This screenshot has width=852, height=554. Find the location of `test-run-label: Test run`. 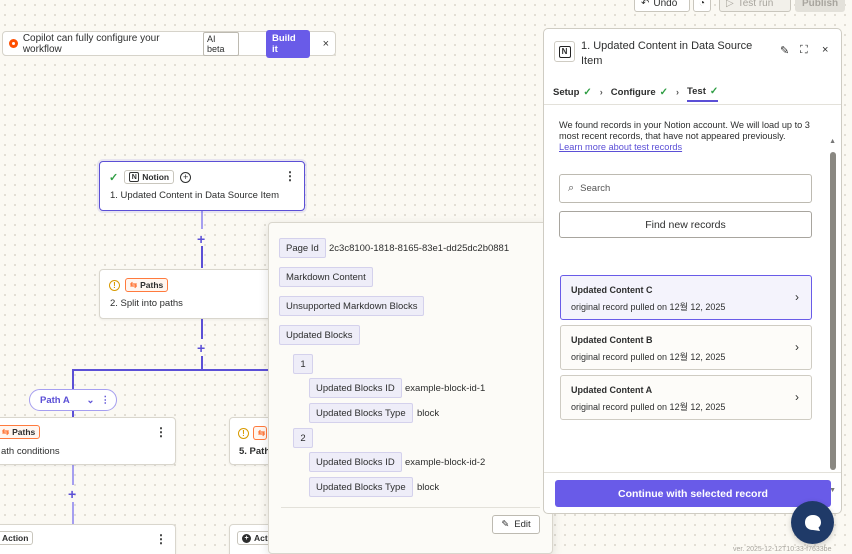

test-run-label: Test run is located at coordinates (755, 4).